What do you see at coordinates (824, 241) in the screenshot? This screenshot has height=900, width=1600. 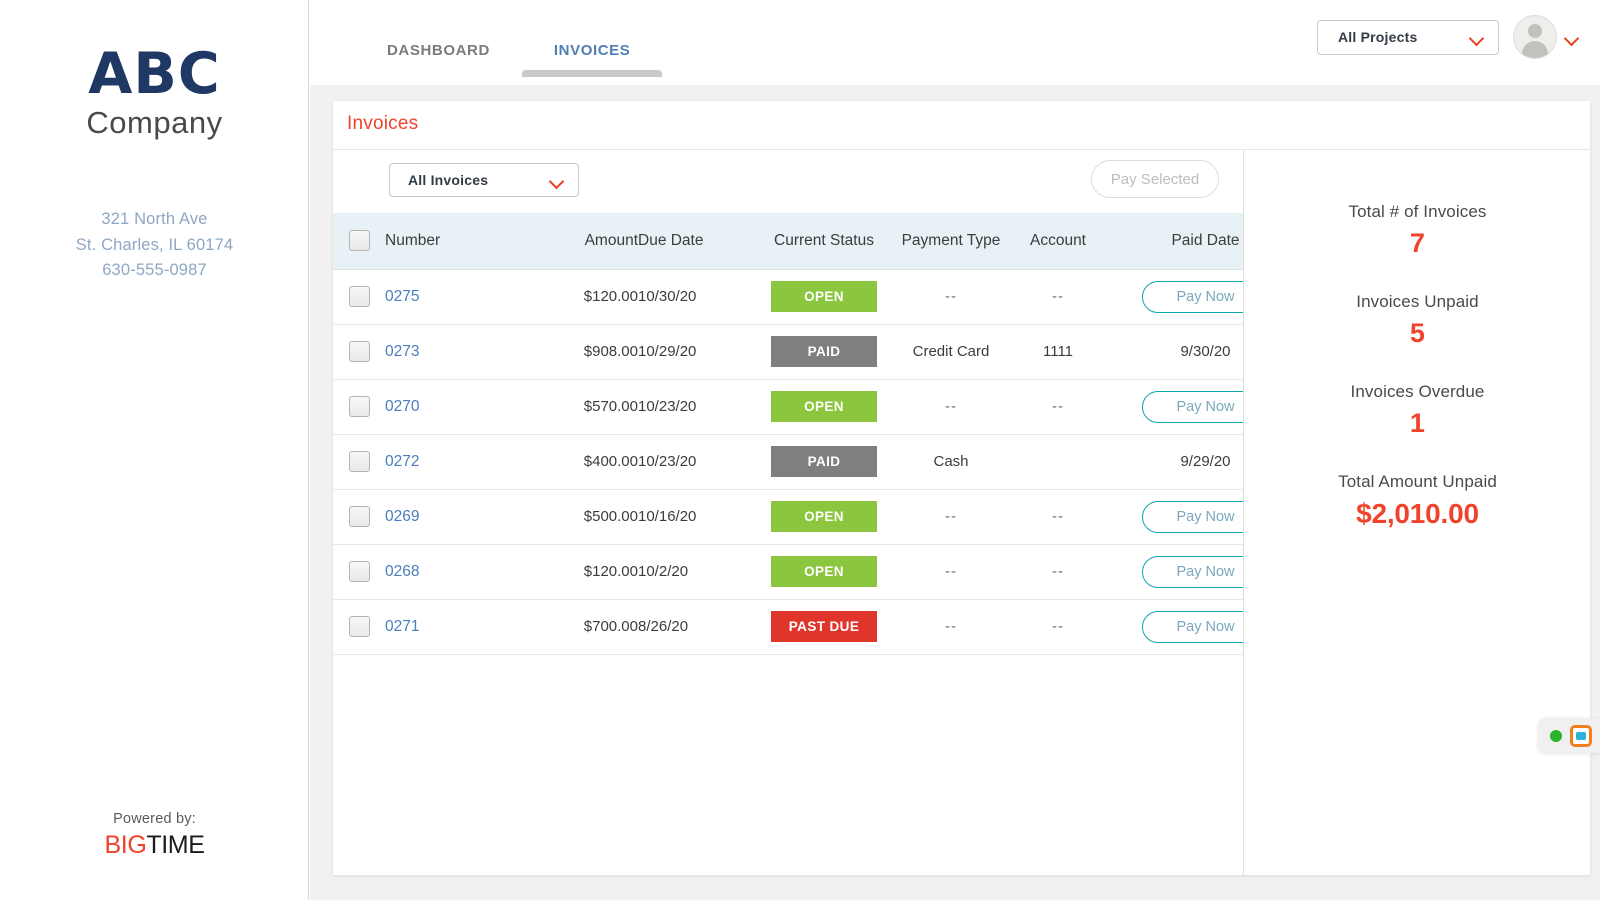 I see `column-header-current-status: Current Status` at bounding box center [824, 241].